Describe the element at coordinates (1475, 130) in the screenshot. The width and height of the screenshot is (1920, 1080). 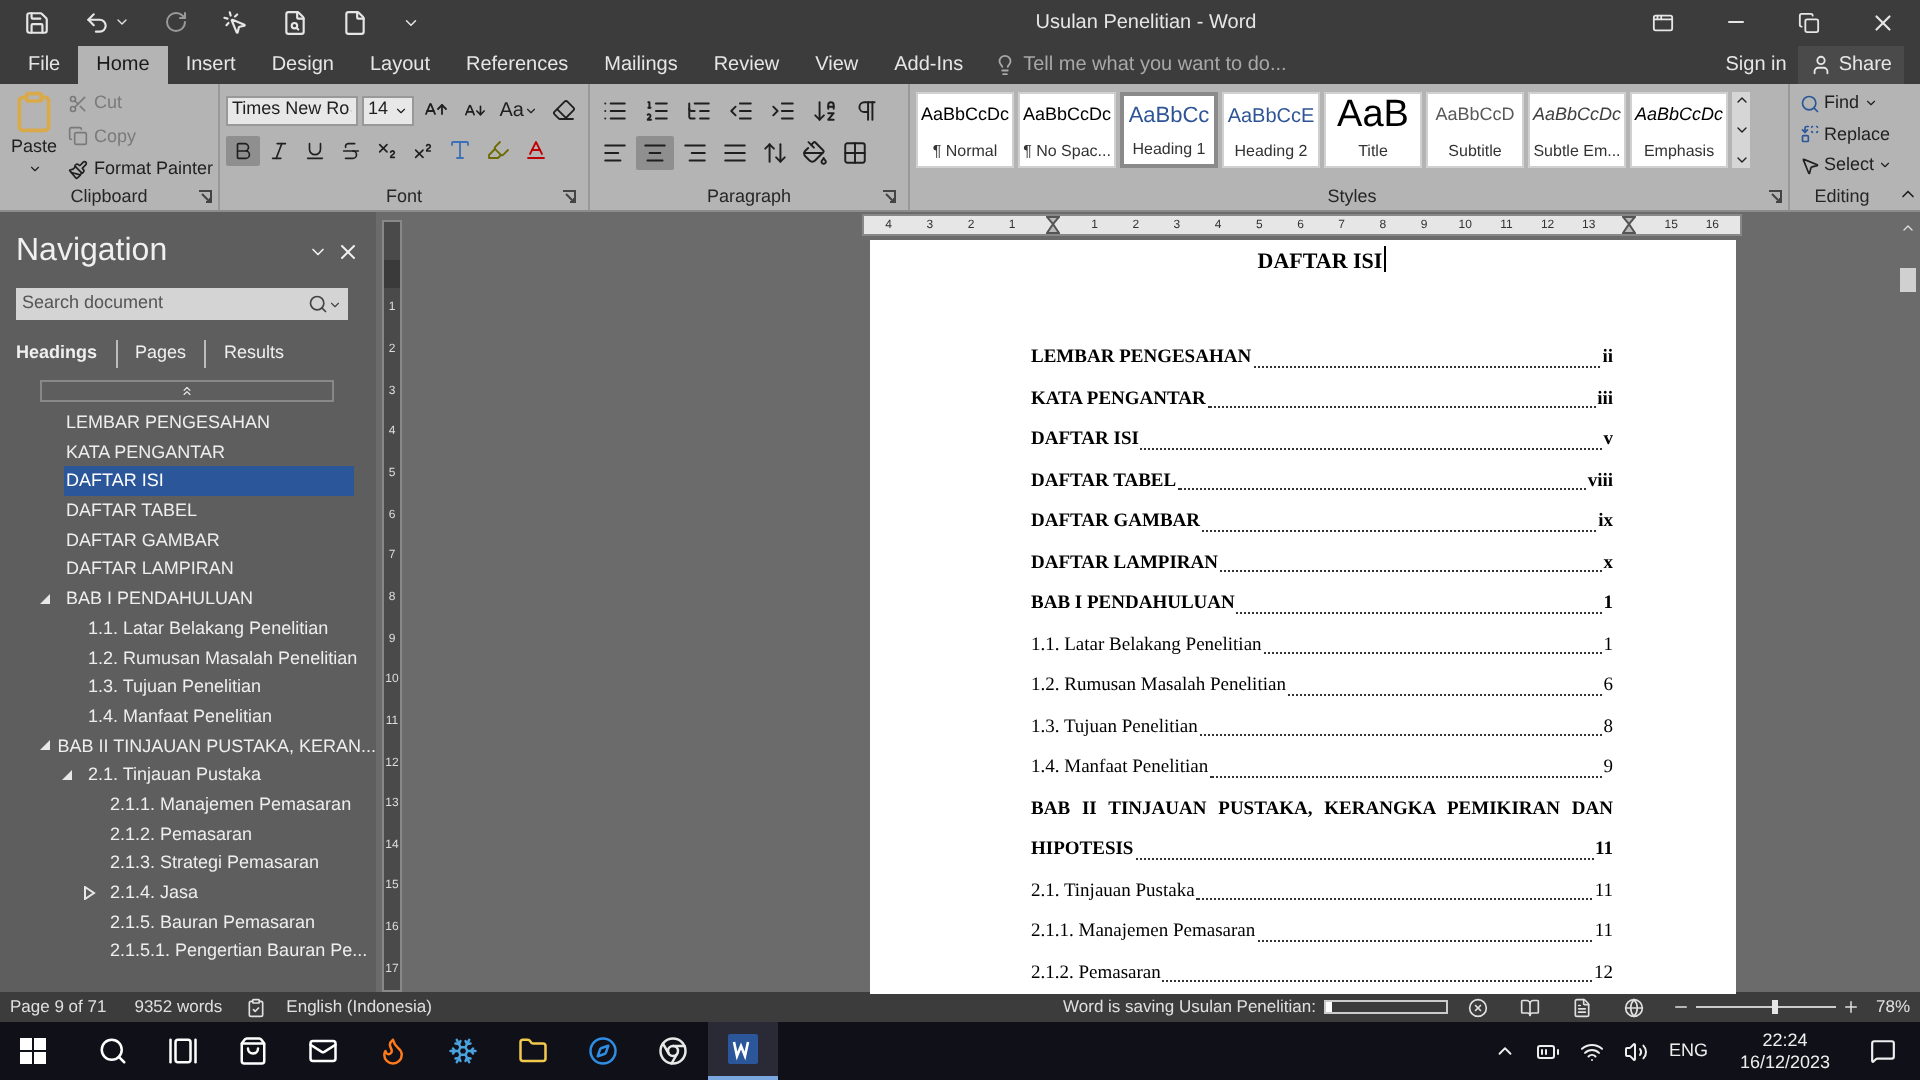
I see `style-gallery-item: AaBbCcD Subtitle` at that location.